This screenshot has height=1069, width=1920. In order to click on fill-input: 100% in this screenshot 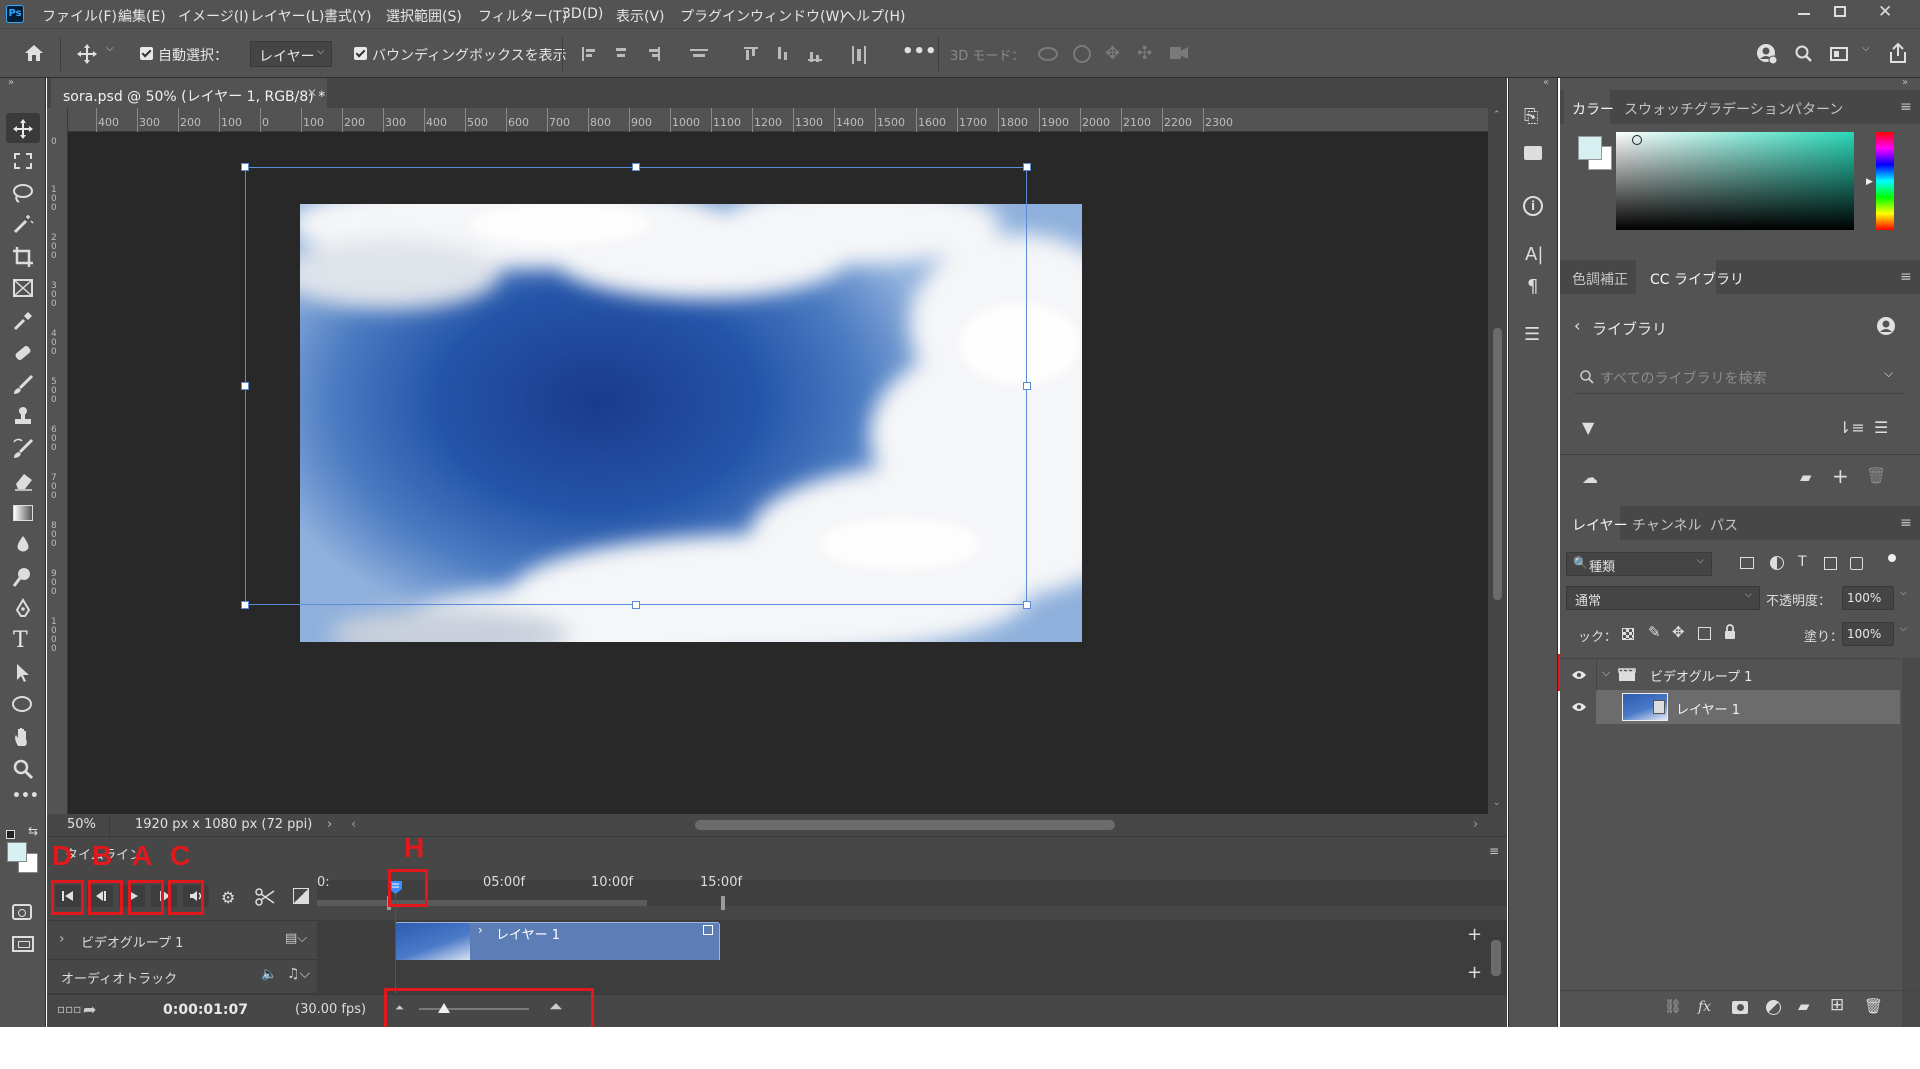, I will do `click(1868, 634)`.